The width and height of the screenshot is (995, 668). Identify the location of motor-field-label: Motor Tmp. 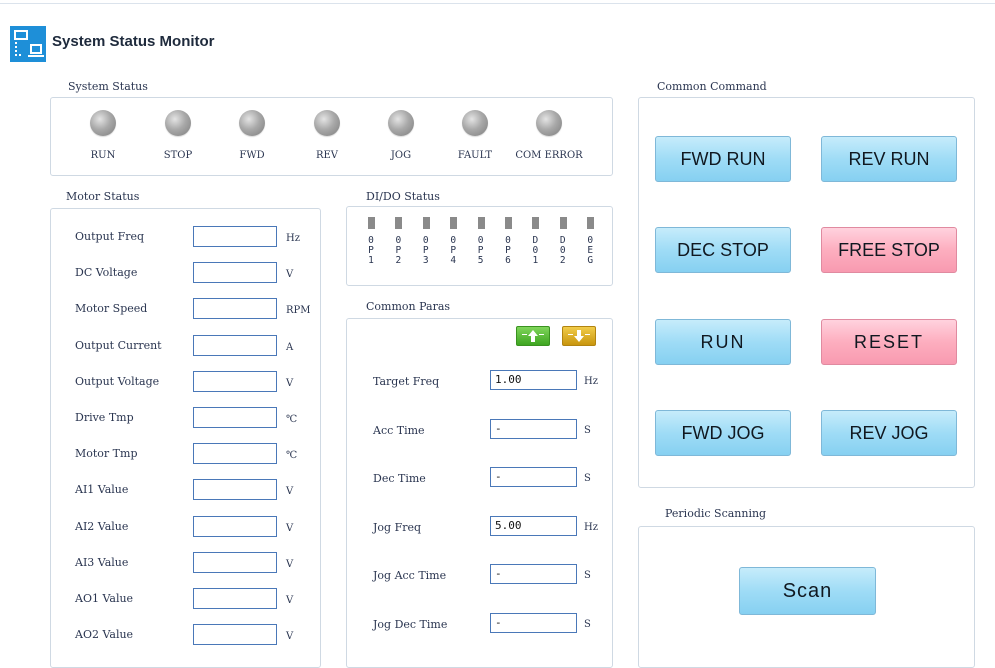
(106, 454).